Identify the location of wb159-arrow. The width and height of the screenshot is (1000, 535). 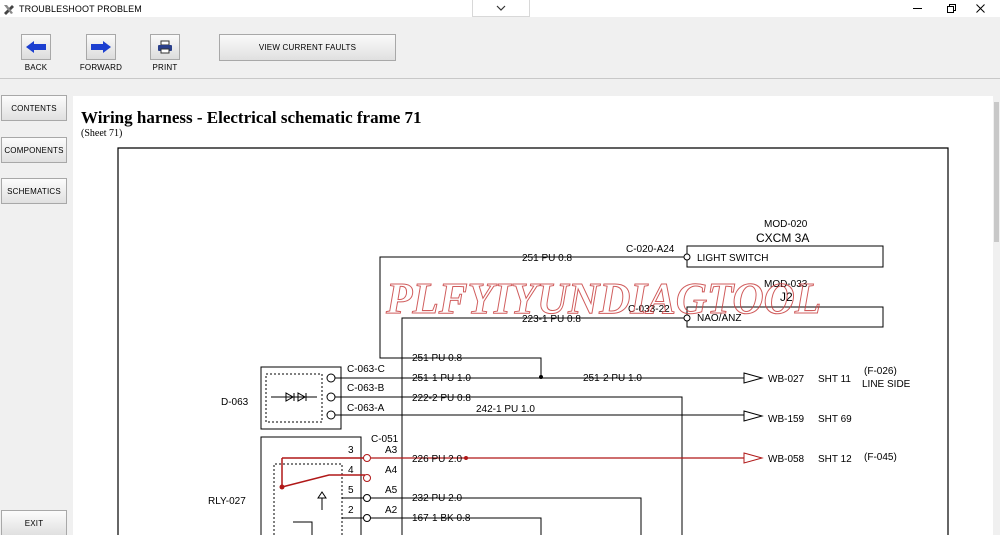
(753, 416).